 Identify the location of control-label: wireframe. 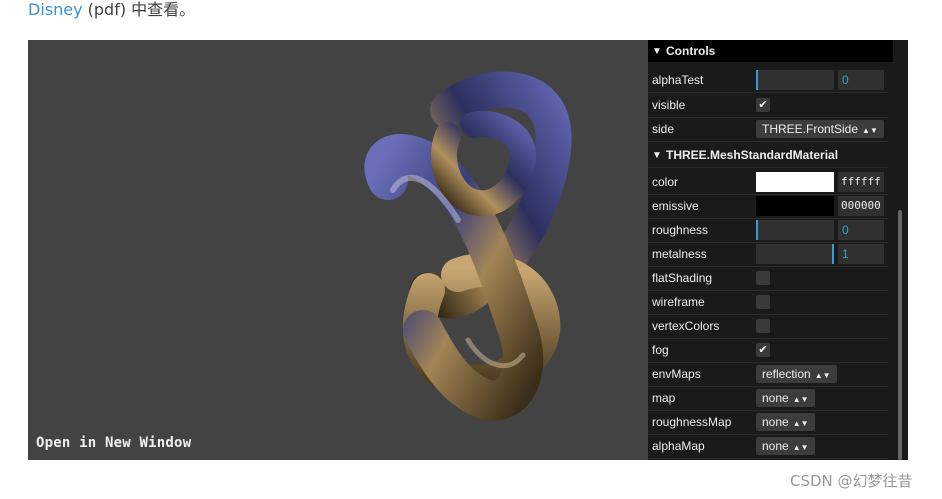
(678, 302).